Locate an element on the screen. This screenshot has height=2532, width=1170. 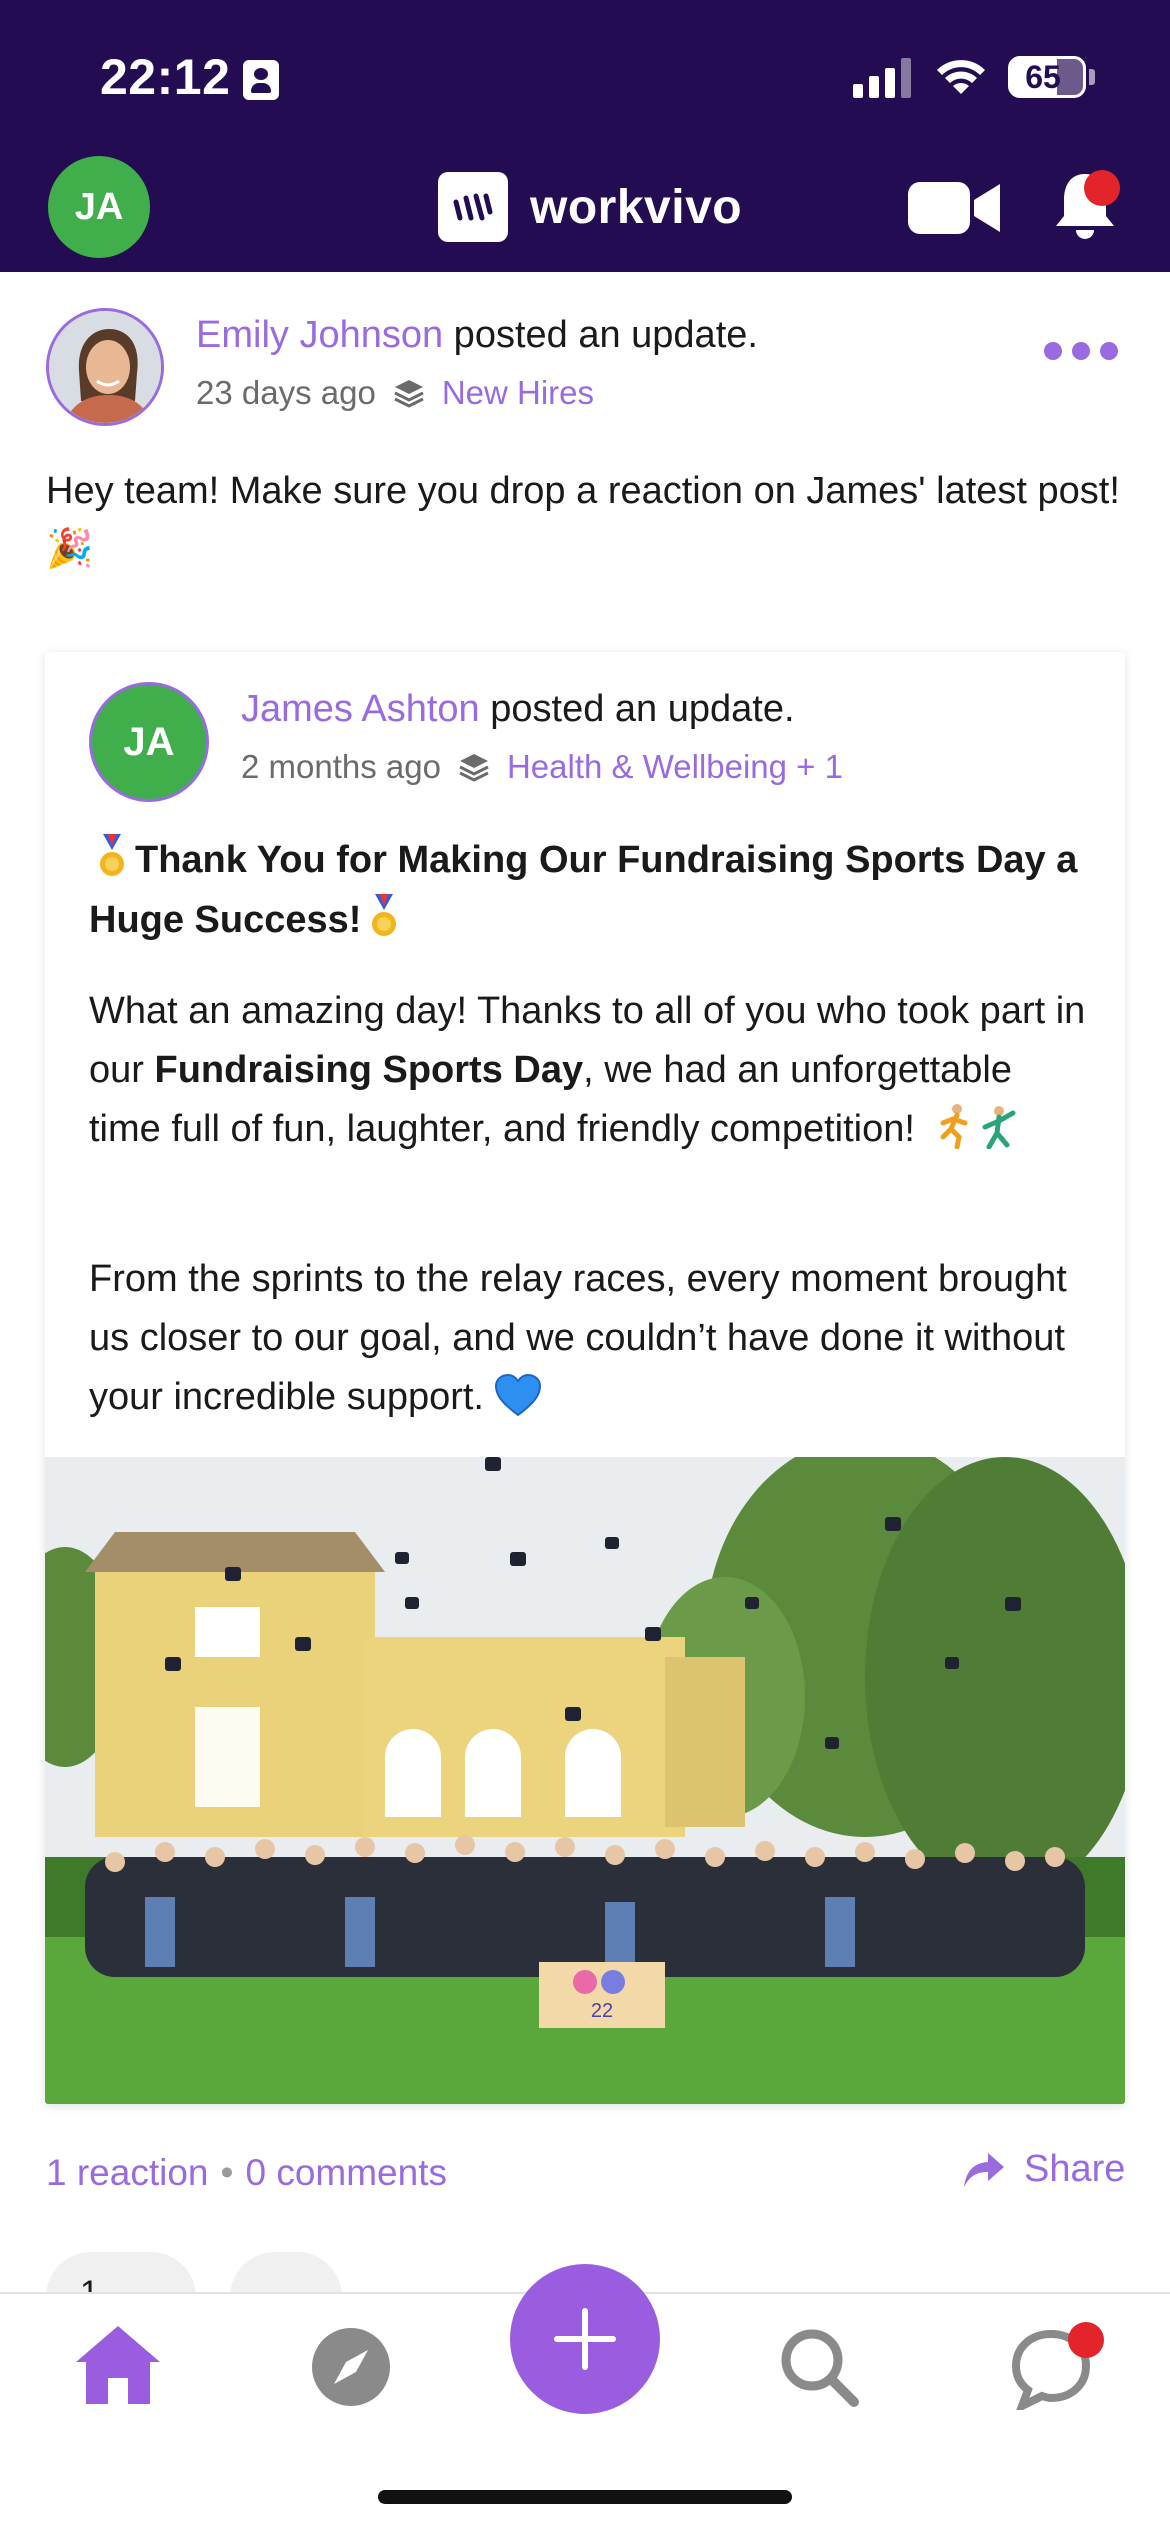
workvivo-logo is located at coordinates (473, 207).